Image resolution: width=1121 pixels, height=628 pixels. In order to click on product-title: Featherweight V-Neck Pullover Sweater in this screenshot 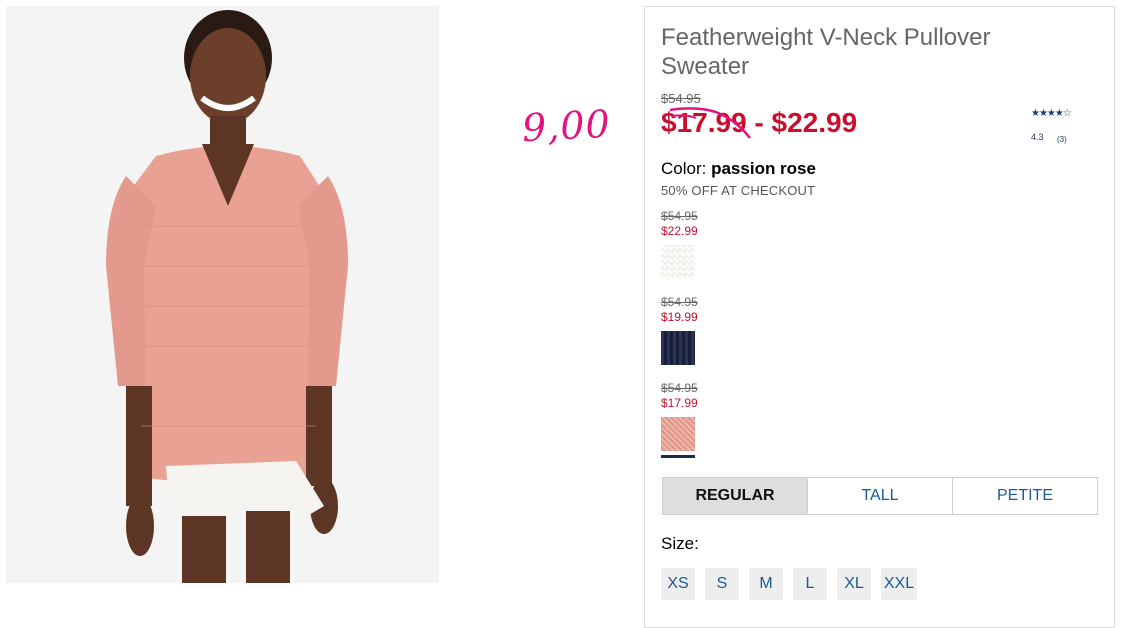, I will do `click(826, 52)`.